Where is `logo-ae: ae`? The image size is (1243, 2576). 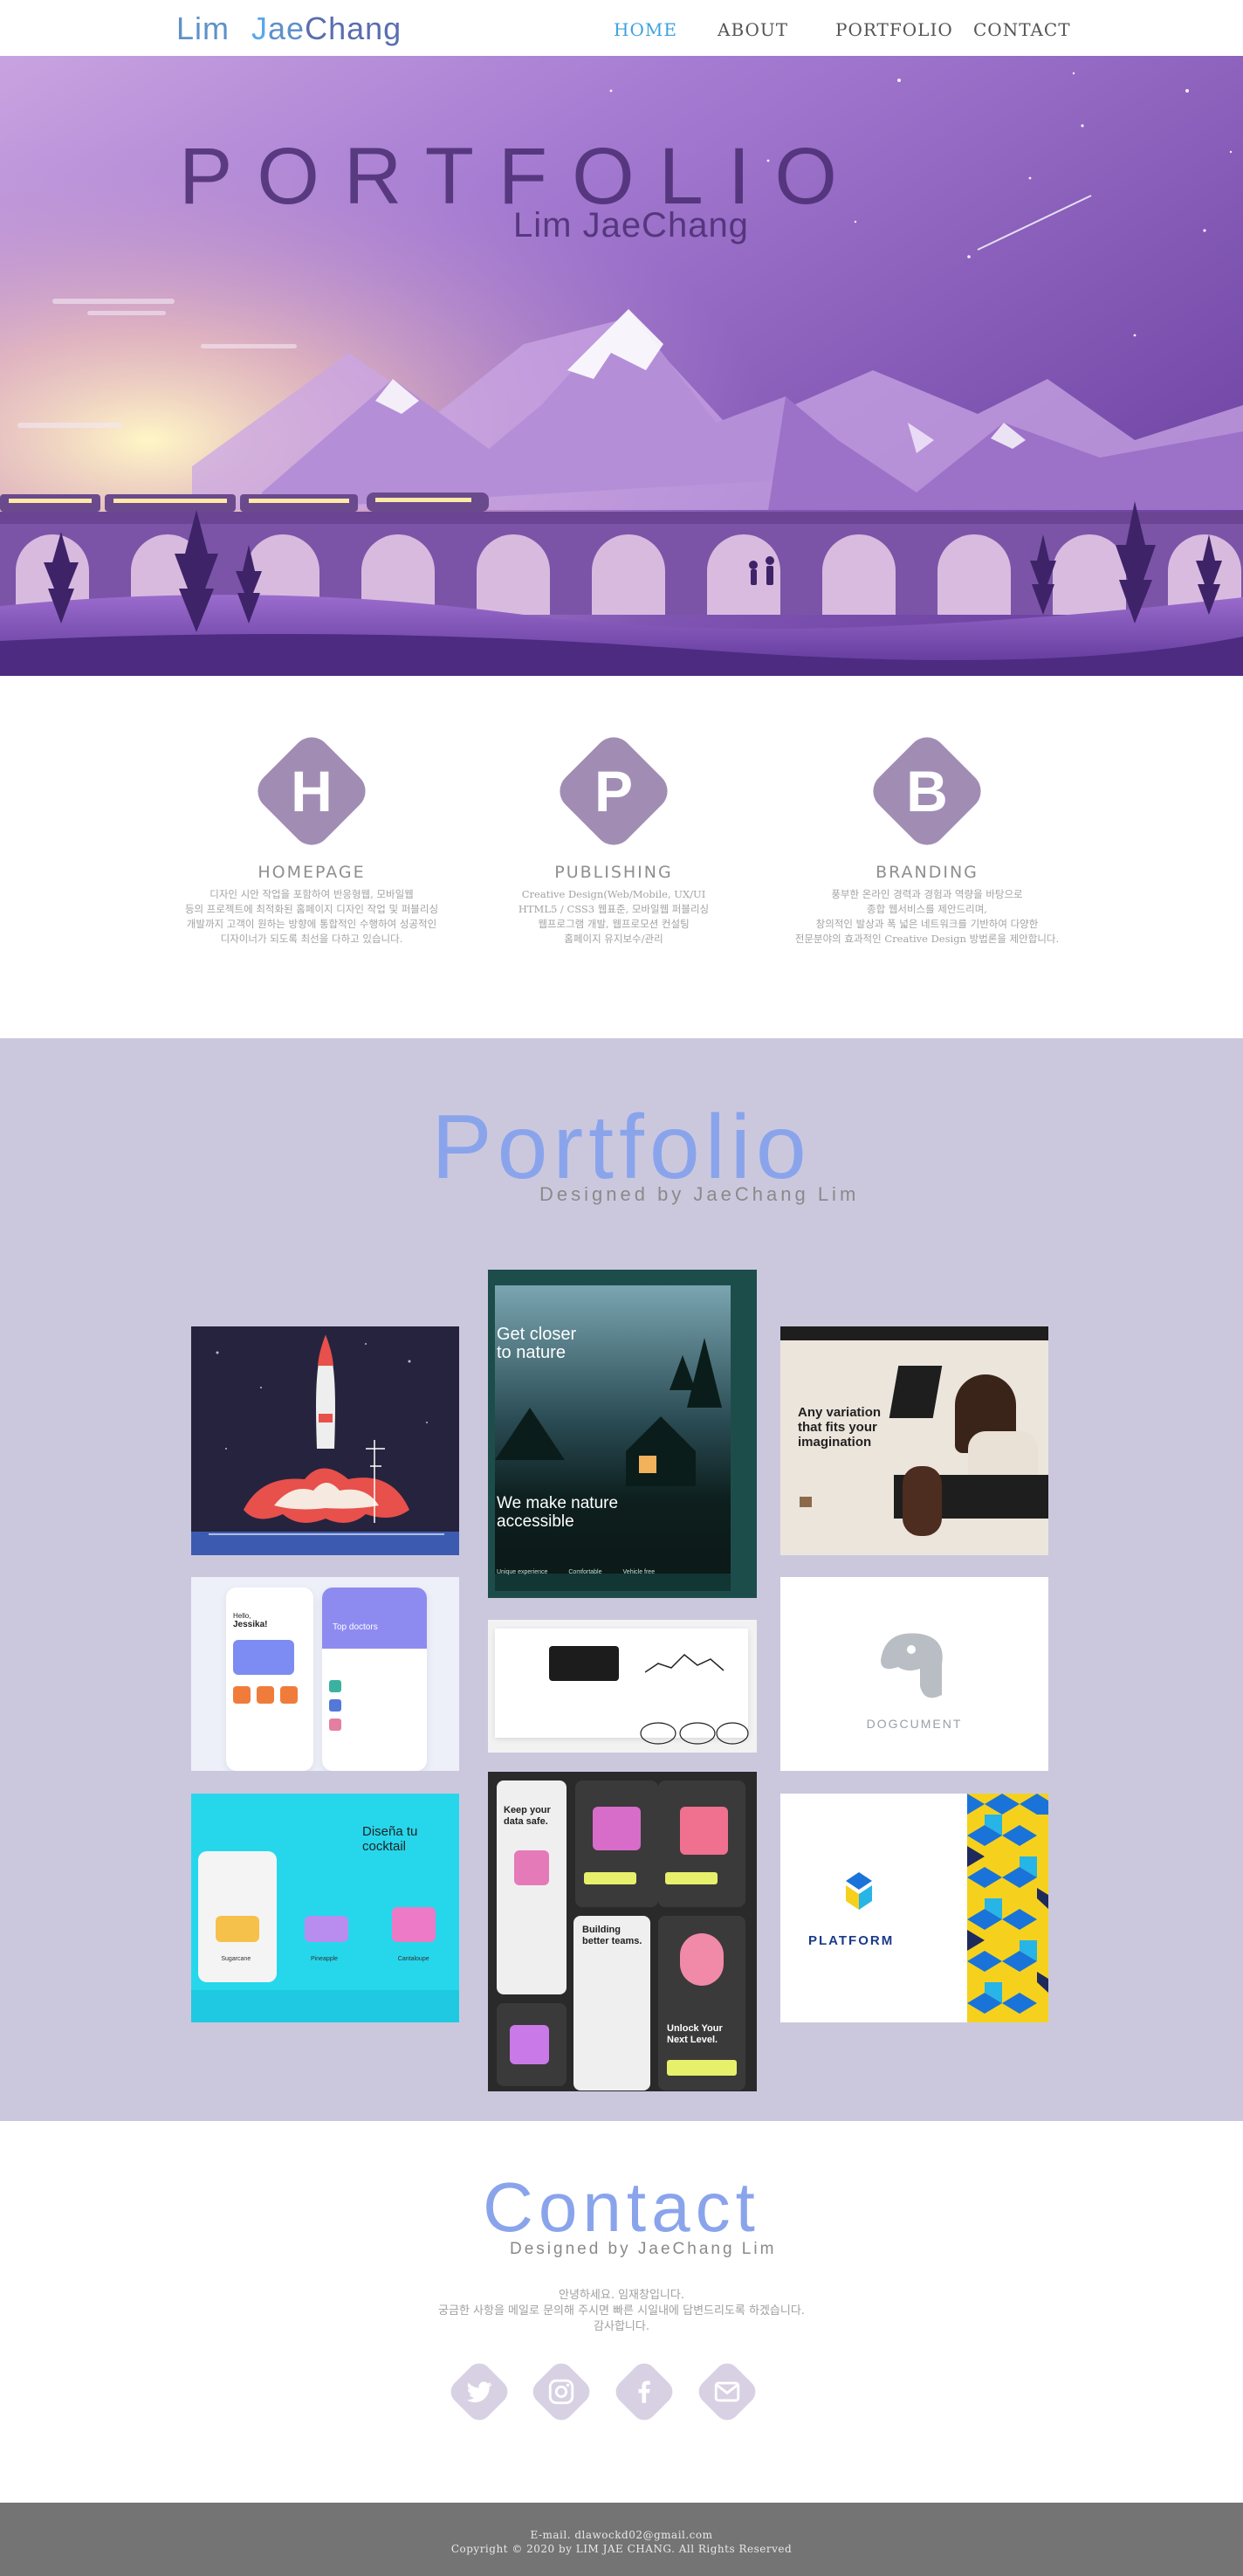
logo-ae: ae is located at coordinates (287, 28).